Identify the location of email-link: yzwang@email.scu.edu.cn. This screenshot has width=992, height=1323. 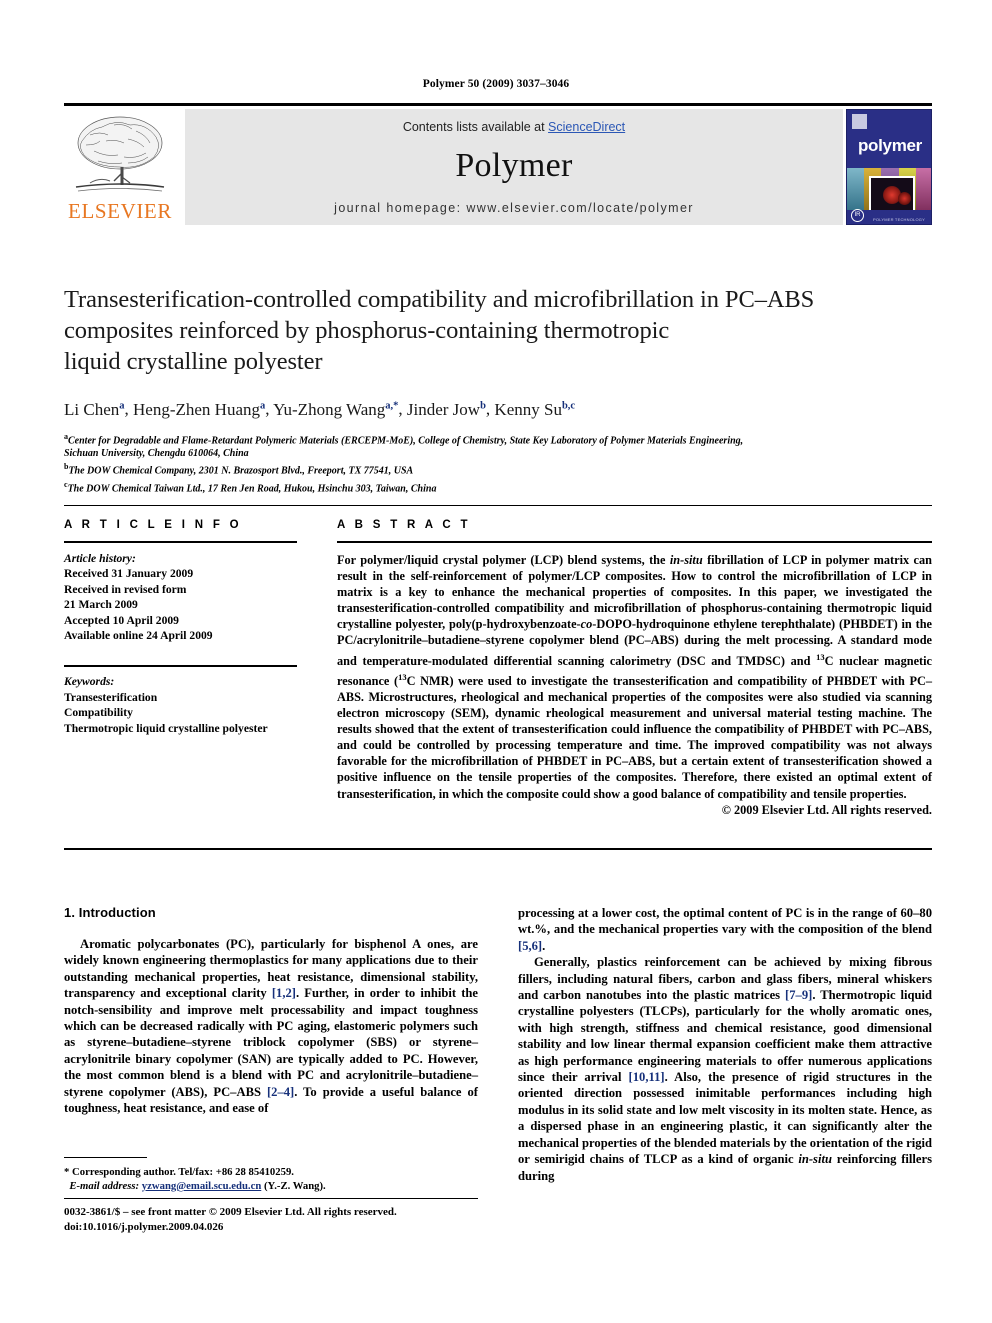
(202, 1186).